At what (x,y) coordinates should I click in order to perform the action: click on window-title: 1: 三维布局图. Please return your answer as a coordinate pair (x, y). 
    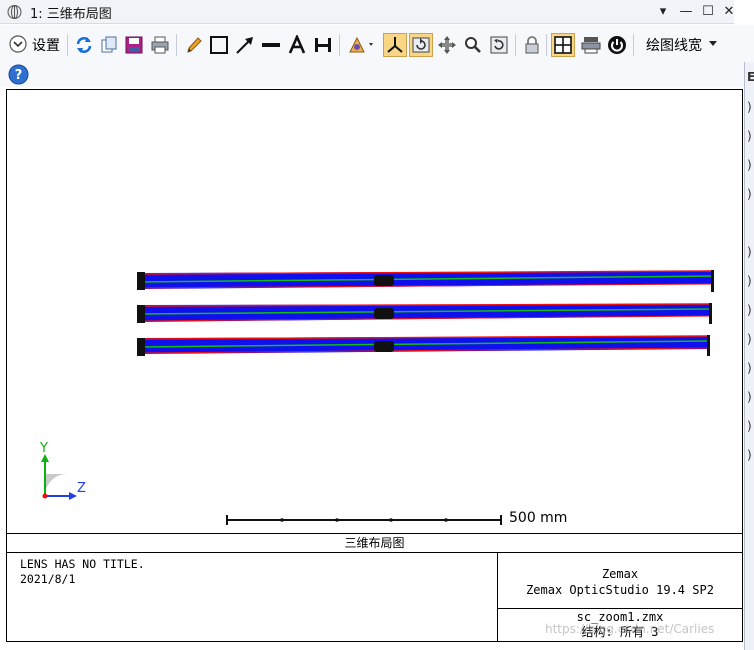
    Looking at the image, I should click on (71, 14).